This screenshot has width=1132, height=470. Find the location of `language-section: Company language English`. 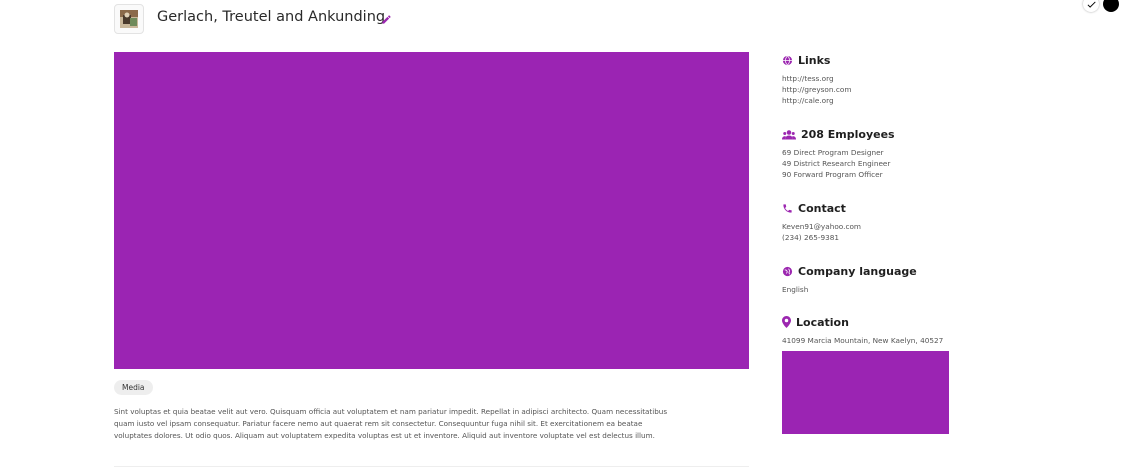

language-section: Company language English is located at coordinates (882, 280).